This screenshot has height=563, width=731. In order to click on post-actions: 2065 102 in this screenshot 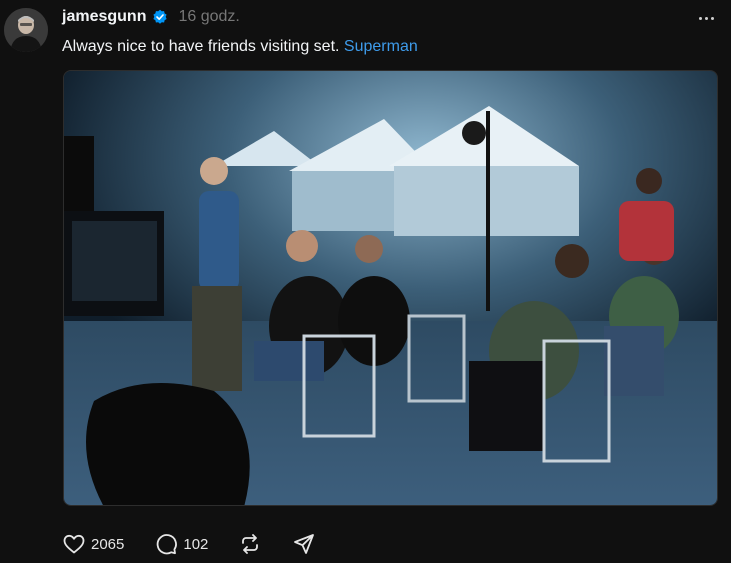, I will do `click(204, 544)`.